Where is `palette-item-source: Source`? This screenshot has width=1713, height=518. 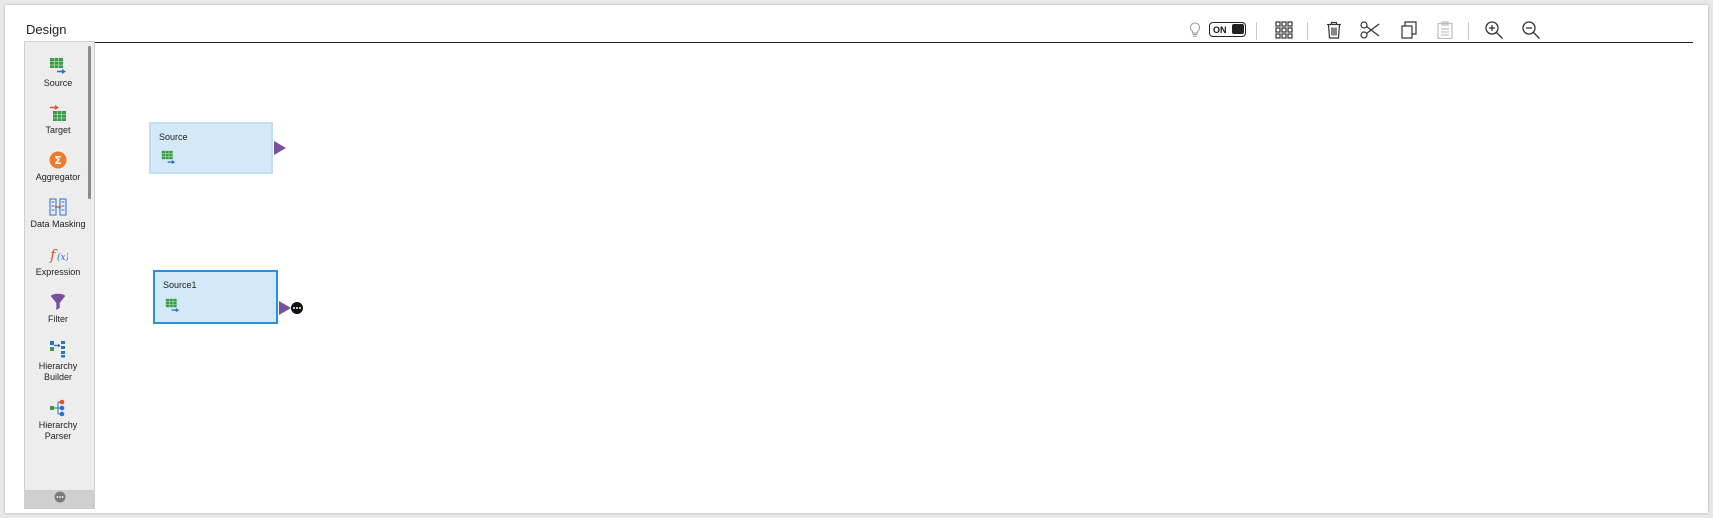
palette-item-source: Source is located at coordinates (58, 72).